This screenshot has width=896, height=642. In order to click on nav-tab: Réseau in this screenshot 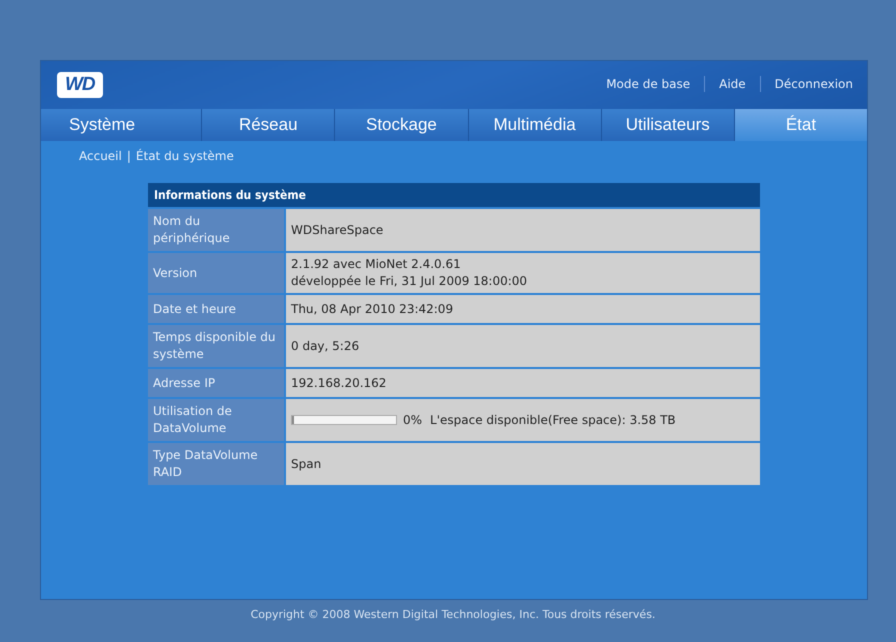, I will do `click(269, 125)`.